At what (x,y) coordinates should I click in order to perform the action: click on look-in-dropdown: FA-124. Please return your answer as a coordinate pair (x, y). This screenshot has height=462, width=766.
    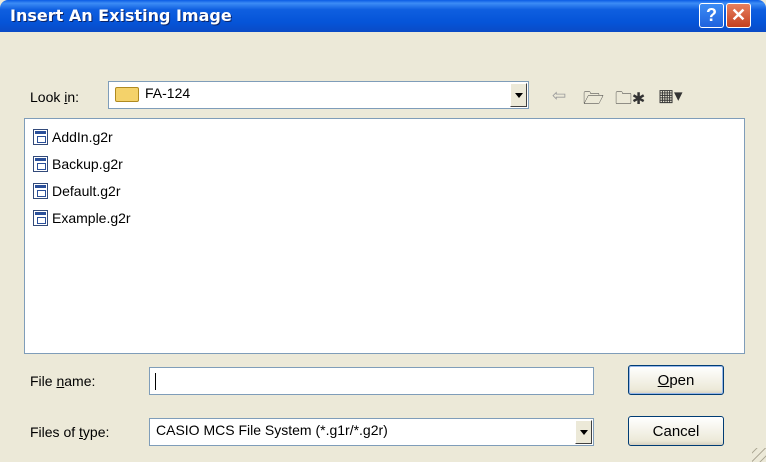
    Looking at the image, I should click on (318, 95).